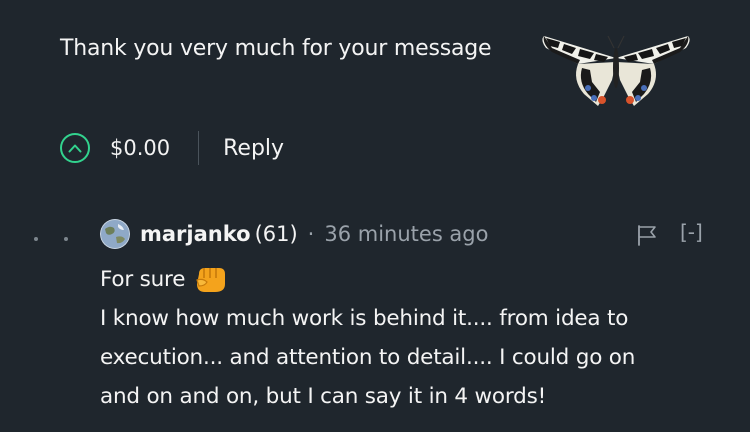 The width and height of the screenshot is (750, 432). I want to click on author-reputation: (61), so click(276, 234).